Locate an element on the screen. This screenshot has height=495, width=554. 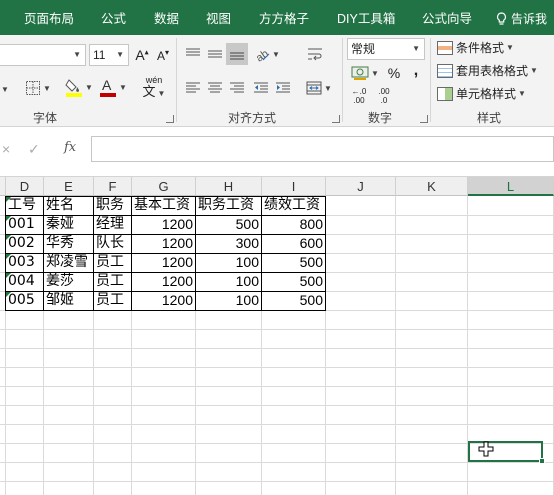
insert-function-button: fx is located at coordinates (70, 147).